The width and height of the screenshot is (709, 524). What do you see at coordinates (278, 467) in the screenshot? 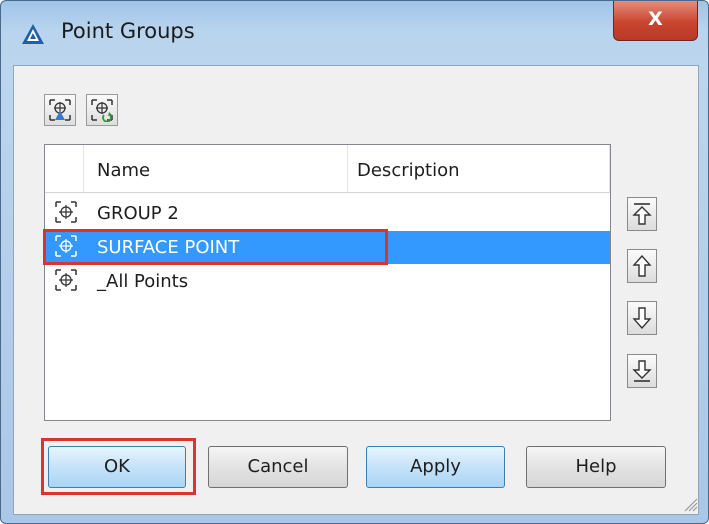
I see `cancel-button: Cancel` at bounding box center [278, 467].